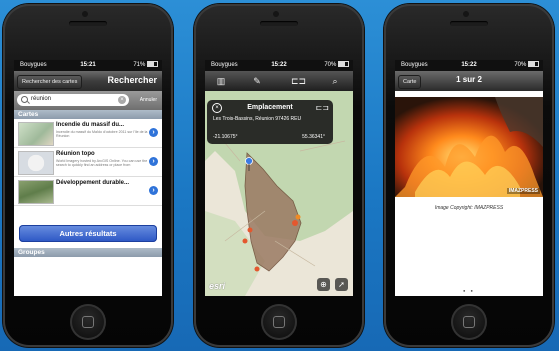  I want to click on search-bar: réunion × Annuler, so click(88, 100).